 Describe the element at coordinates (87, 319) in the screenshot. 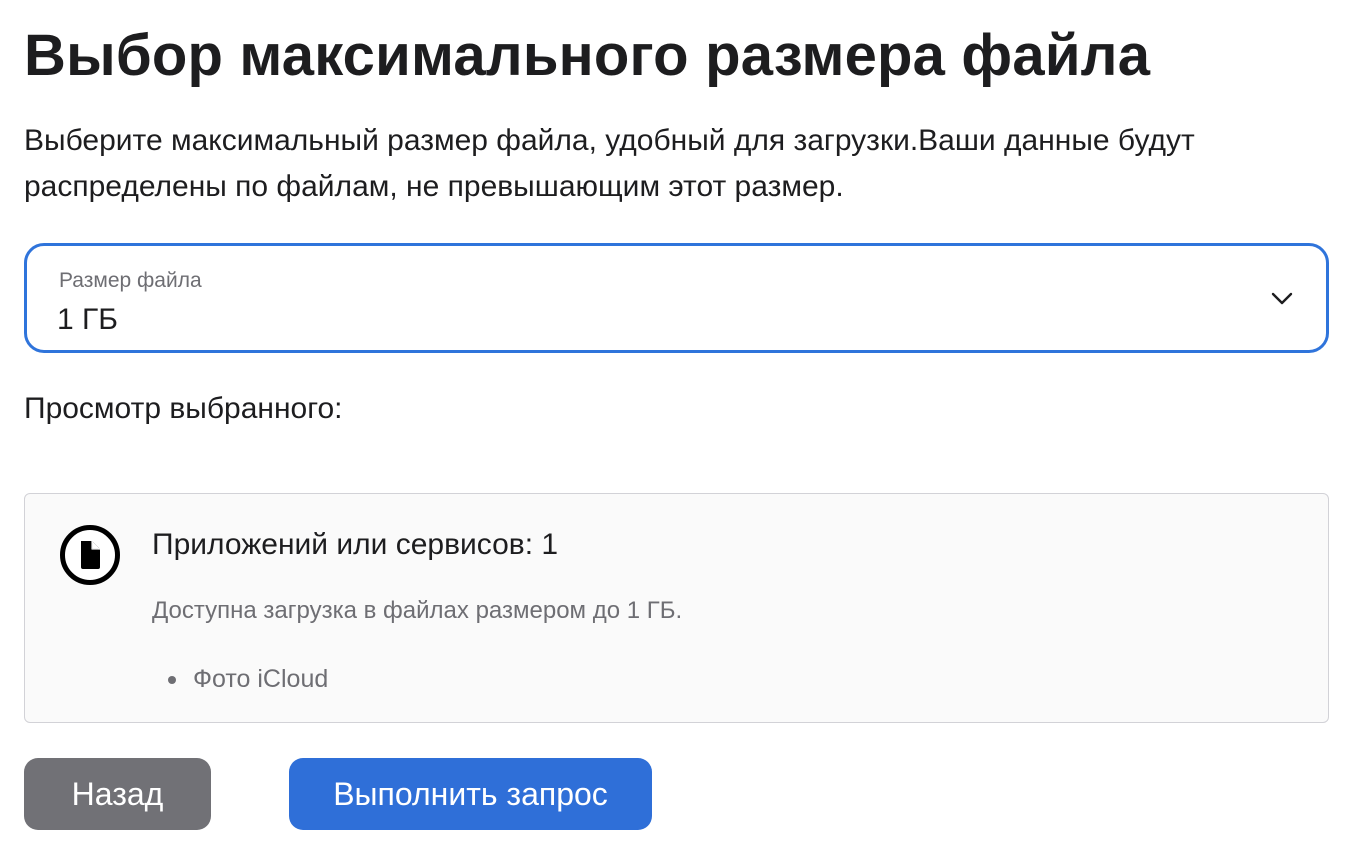

I see `file-size-value: 1 ГБ` at that location.